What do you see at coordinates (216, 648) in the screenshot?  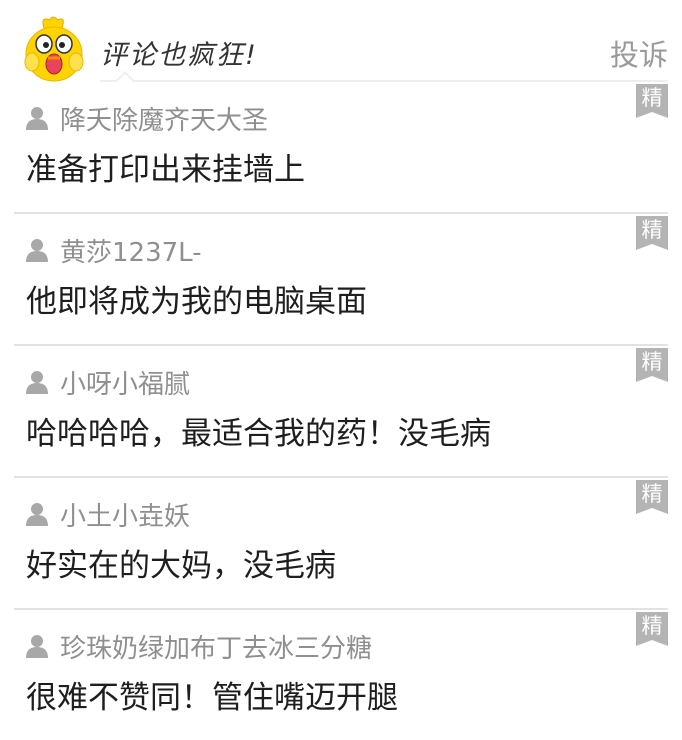 I see `comment-username: 珍珠奶绿加布丁去冰三分糖` at bounding box center [216, 648].